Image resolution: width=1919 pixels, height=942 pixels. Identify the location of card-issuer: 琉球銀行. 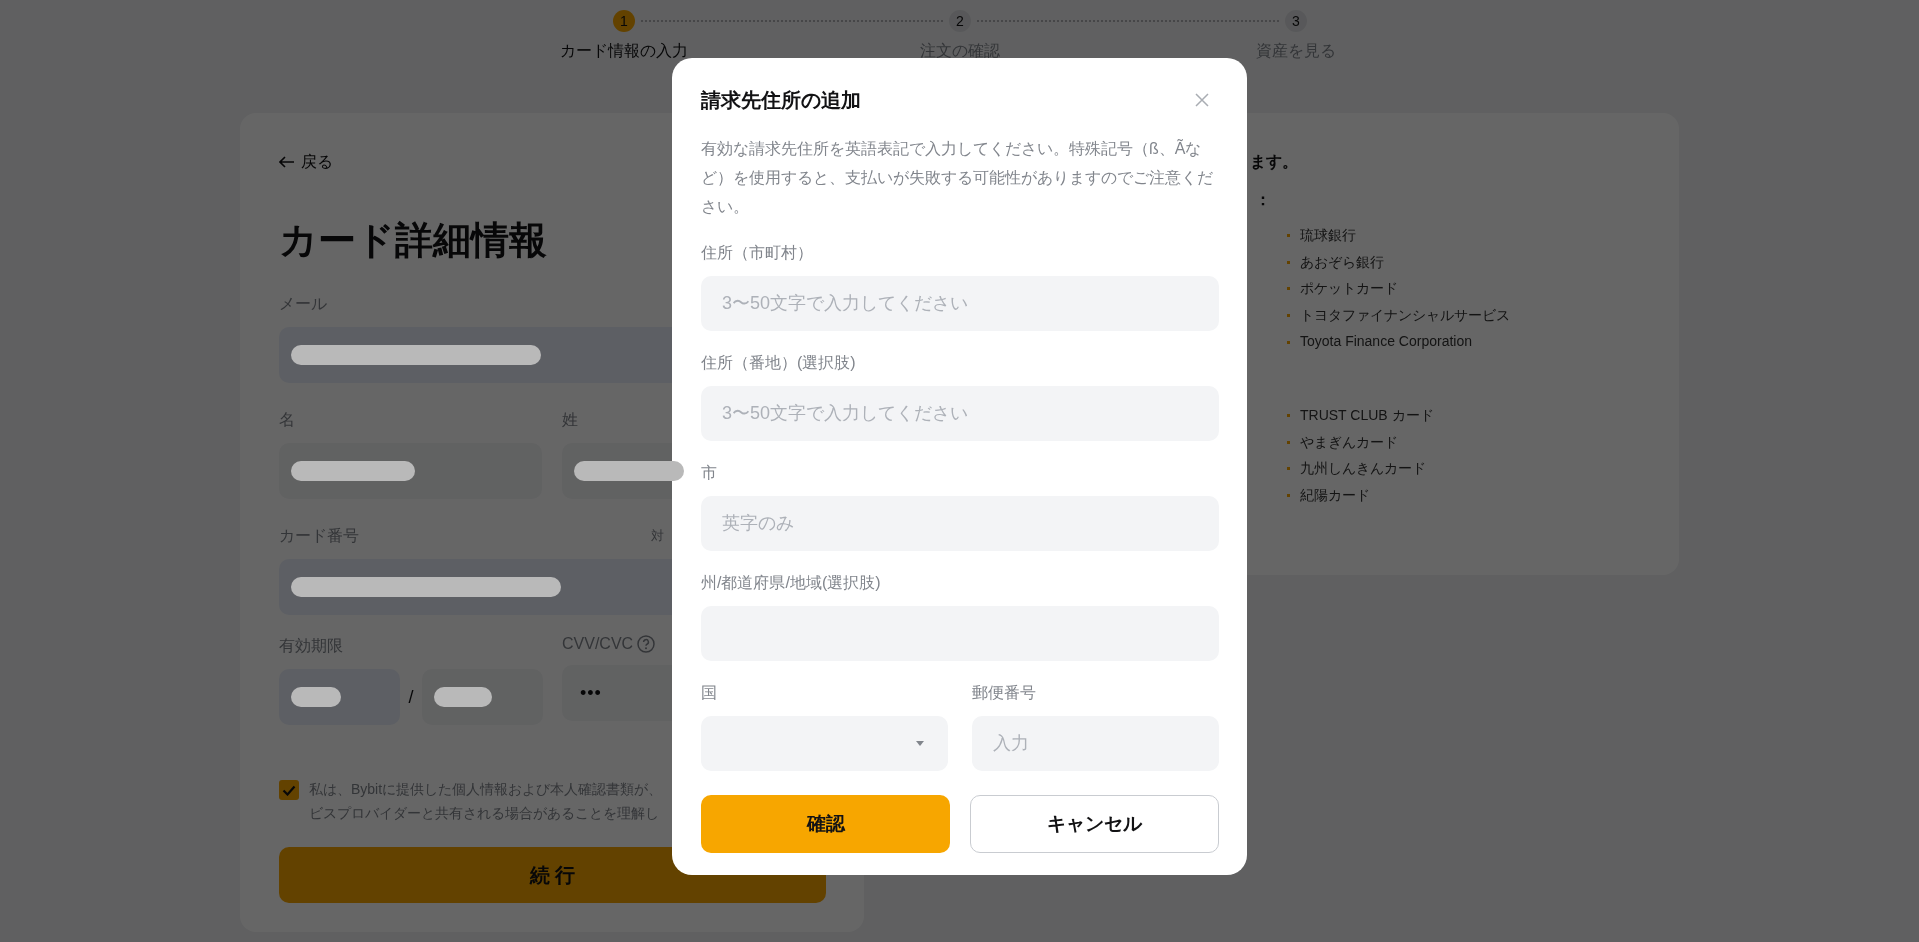
(1328, 235).